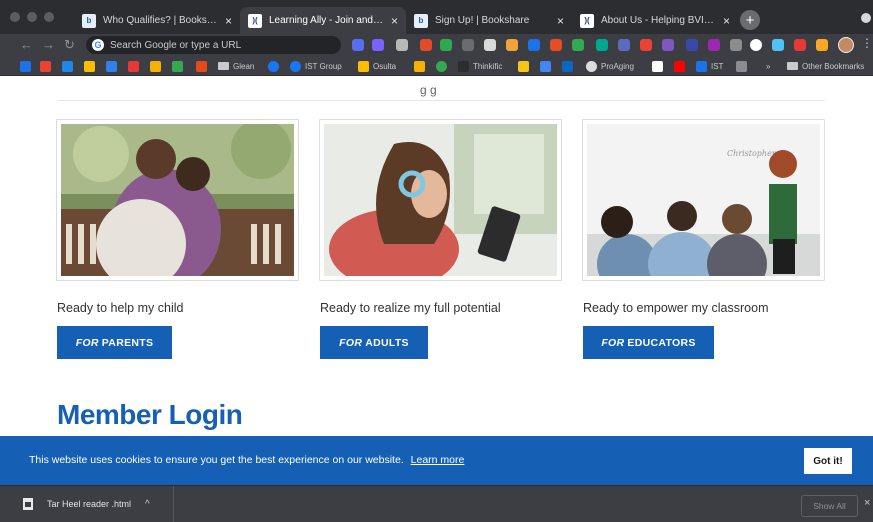 The width and height of the screenshot is (873, 522). I want to click on reload-icon: ↻, so click(69, 45).